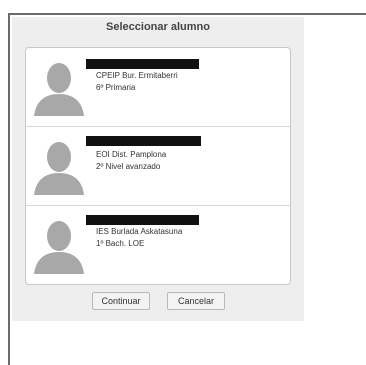 This screenshot has width=366, height=365. Describe the element at coordinates (158, 27) in the screenshot. I see `dialog-title: Seleccionar alumno` at that location.